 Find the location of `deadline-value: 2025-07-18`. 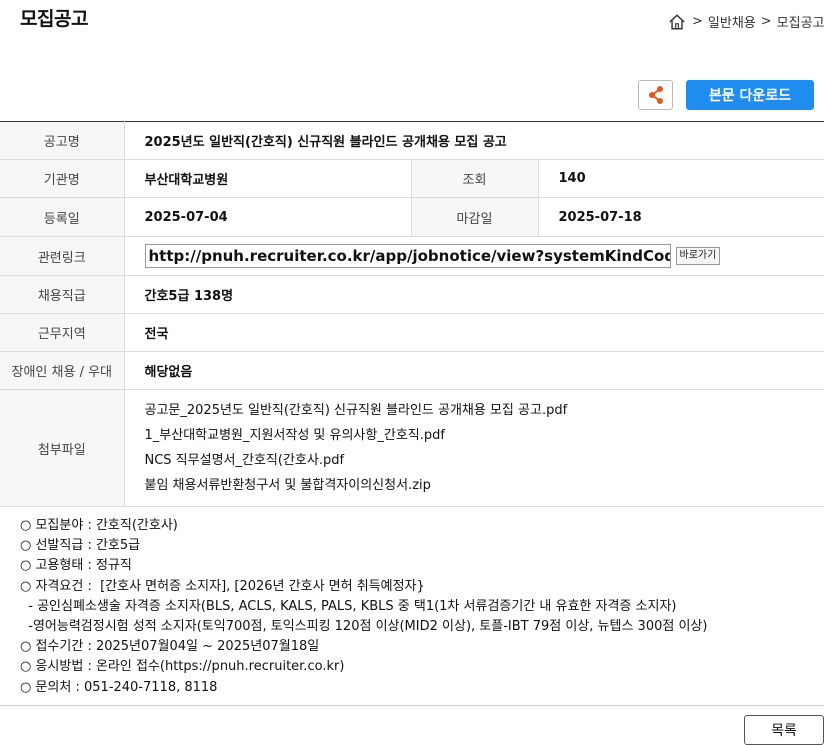

deadline-value: 2025-07-18 is located at coordinates (681, 217).